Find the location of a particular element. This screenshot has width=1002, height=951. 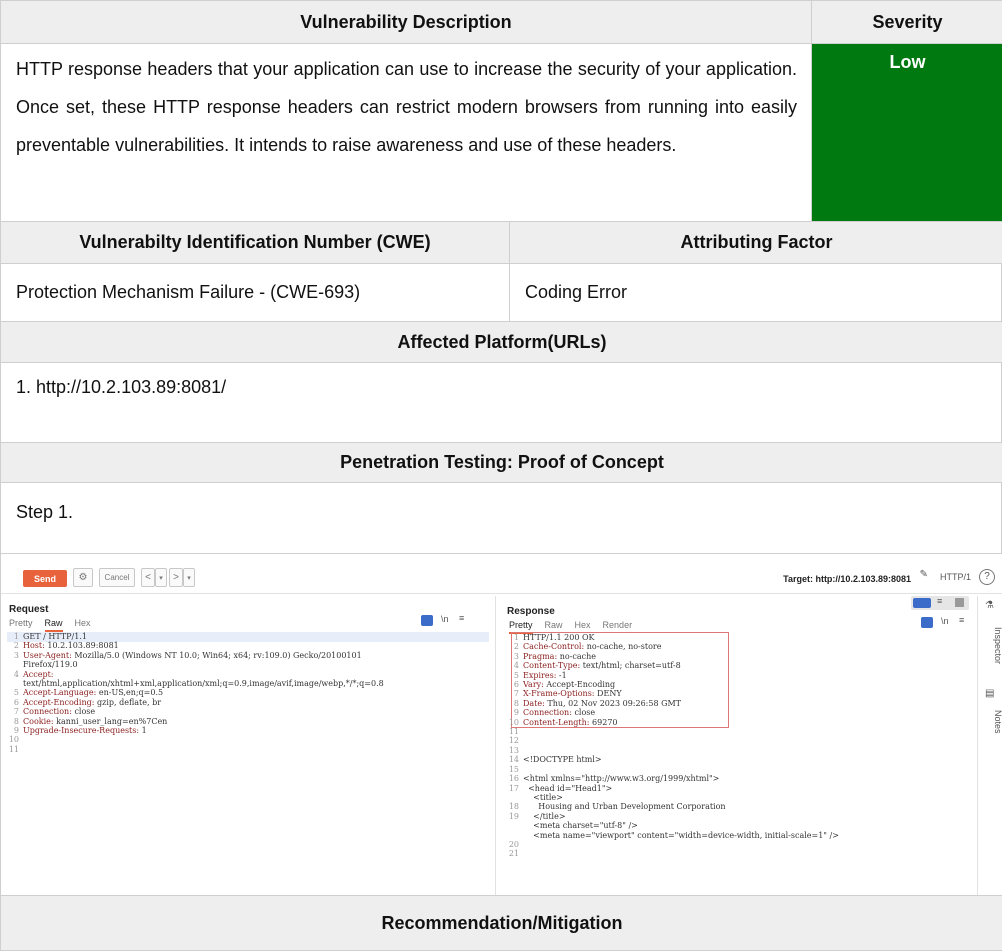

request-line: 9 Upgrade-Insecure-Requests: 1 is located at coordinates (195, 730).